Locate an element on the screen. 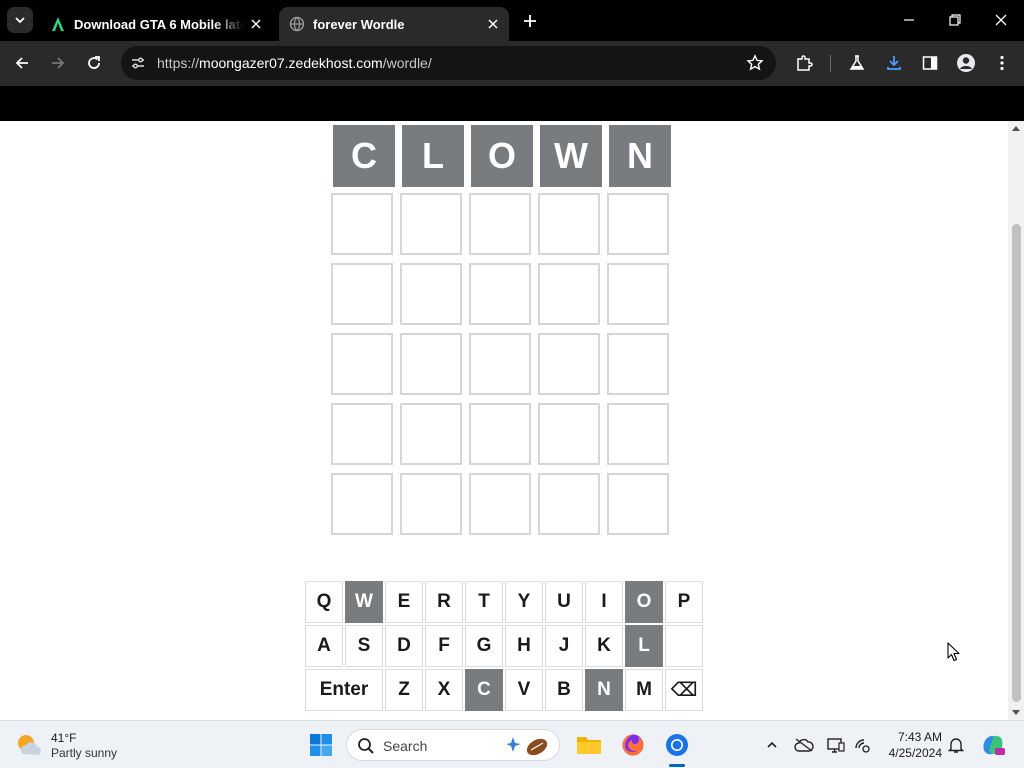 The height and width of the screenshot is (768, 1024). key-c: C is located at coordinates (484, 690).